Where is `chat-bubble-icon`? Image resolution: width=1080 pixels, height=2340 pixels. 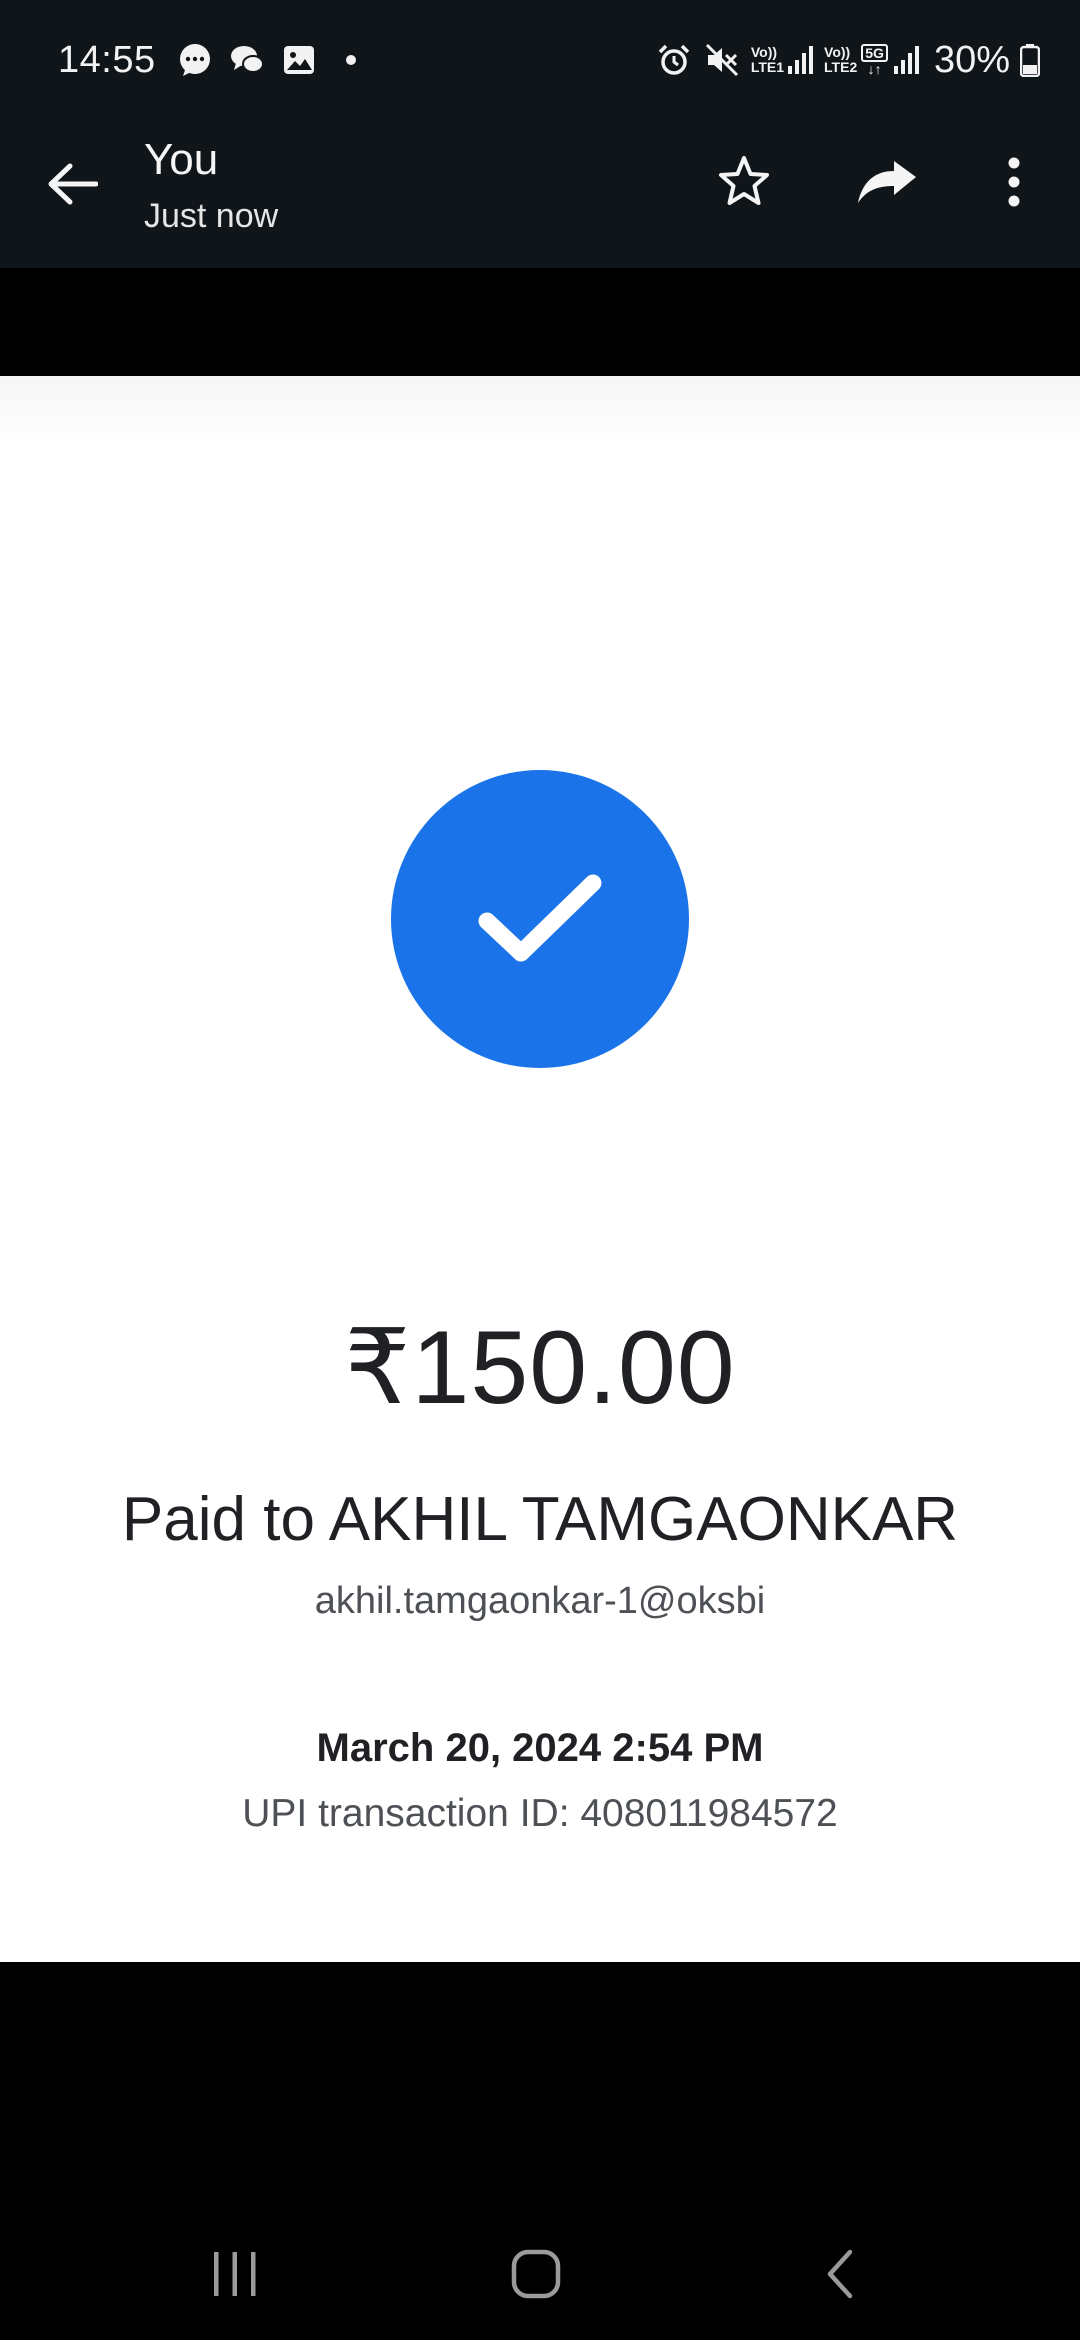 chat-bubble-icon is located at coordinates (195, 60).